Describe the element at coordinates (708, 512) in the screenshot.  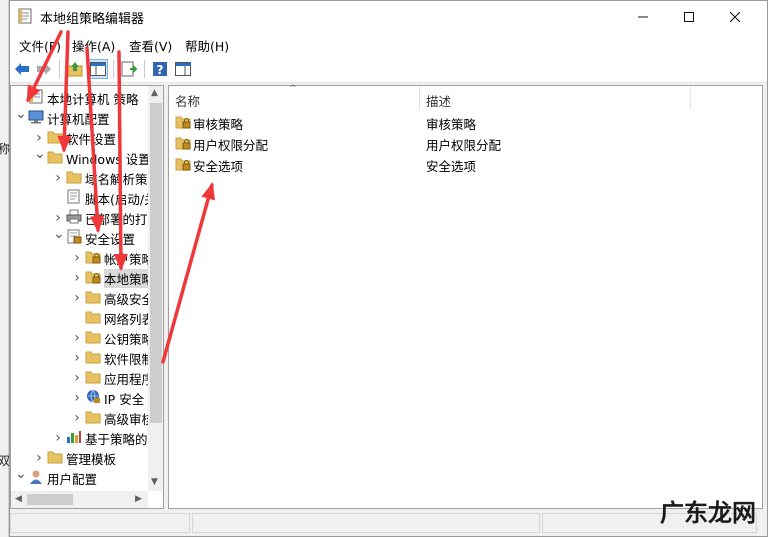
I see `watermark-text: 广东龙网` at that location.